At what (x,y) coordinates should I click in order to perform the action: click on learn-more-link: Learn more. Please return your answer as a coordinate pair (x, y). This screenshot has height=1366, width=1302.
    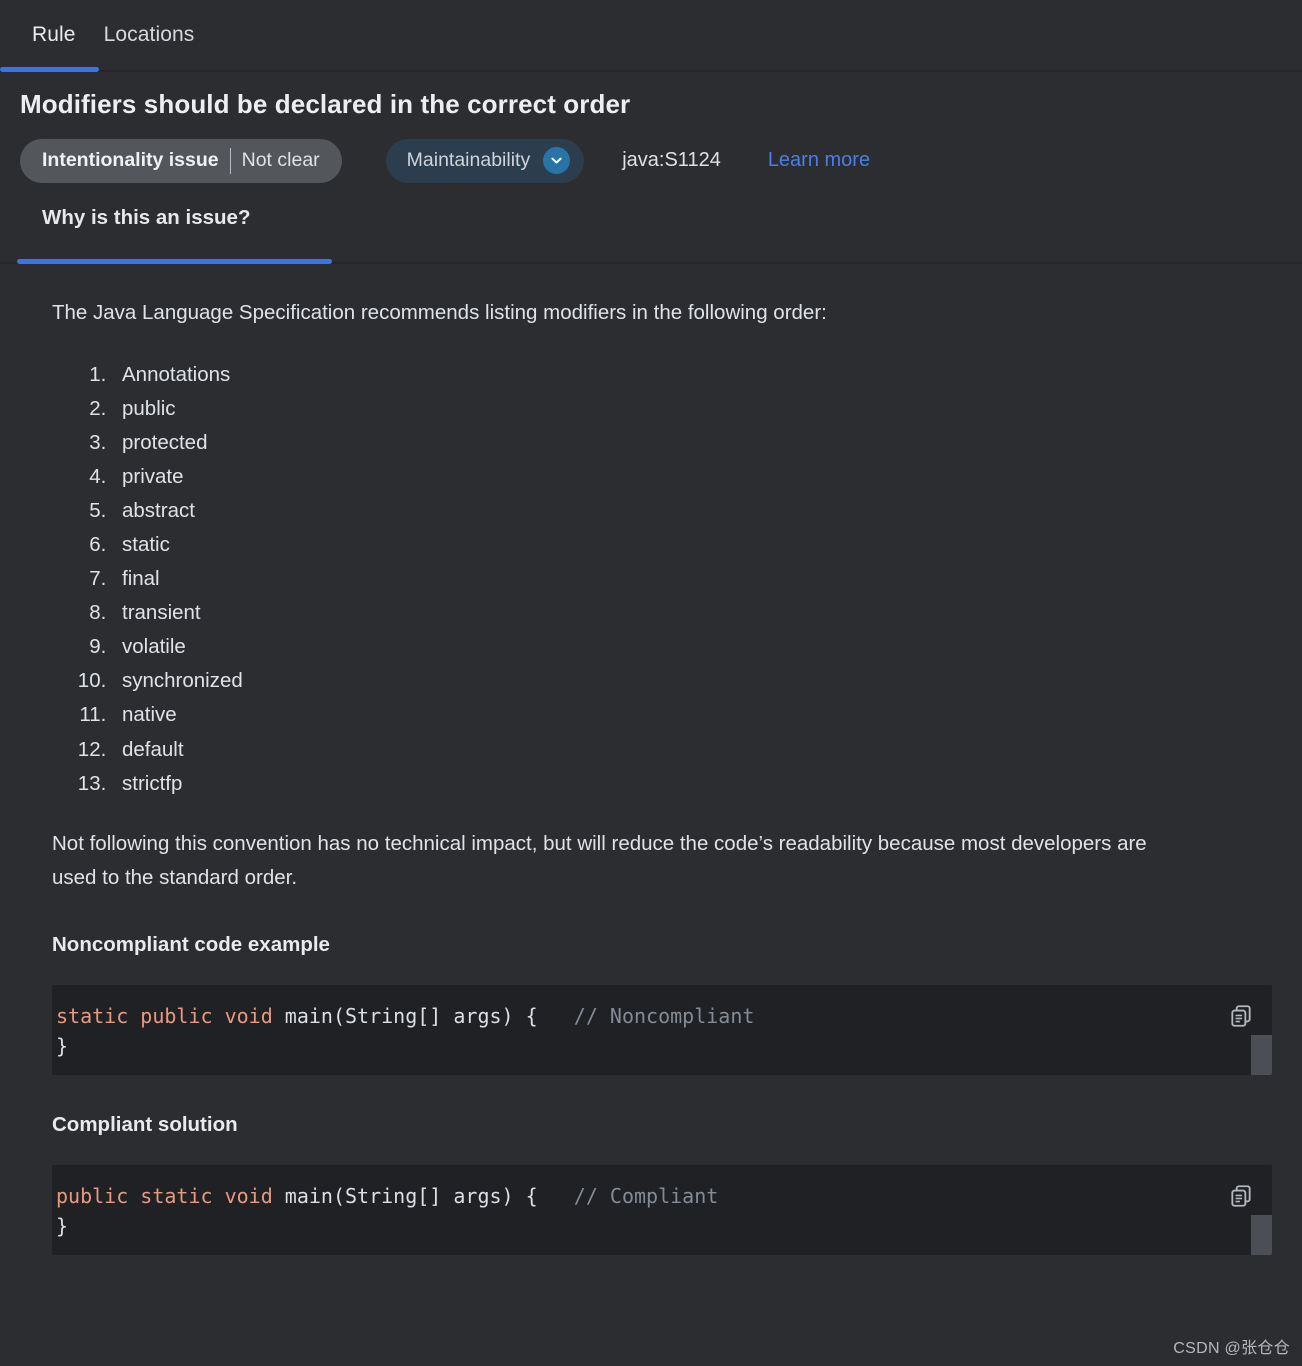
    Looking at the image, I should click on (819, 160).